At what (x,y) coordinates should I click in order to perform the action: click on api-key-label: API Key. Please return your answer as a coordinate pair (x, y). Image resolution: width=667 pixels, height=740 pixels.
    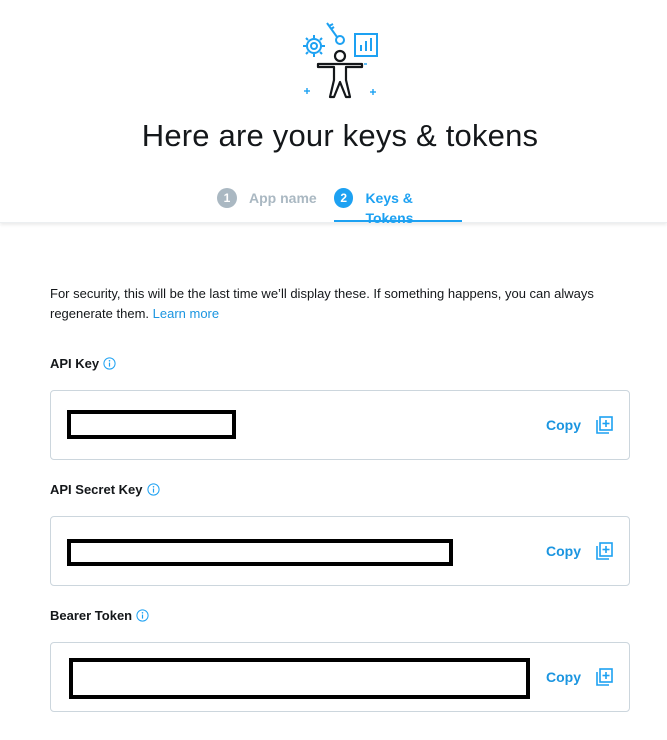
    Looking at the image, I should click on (83, 363).